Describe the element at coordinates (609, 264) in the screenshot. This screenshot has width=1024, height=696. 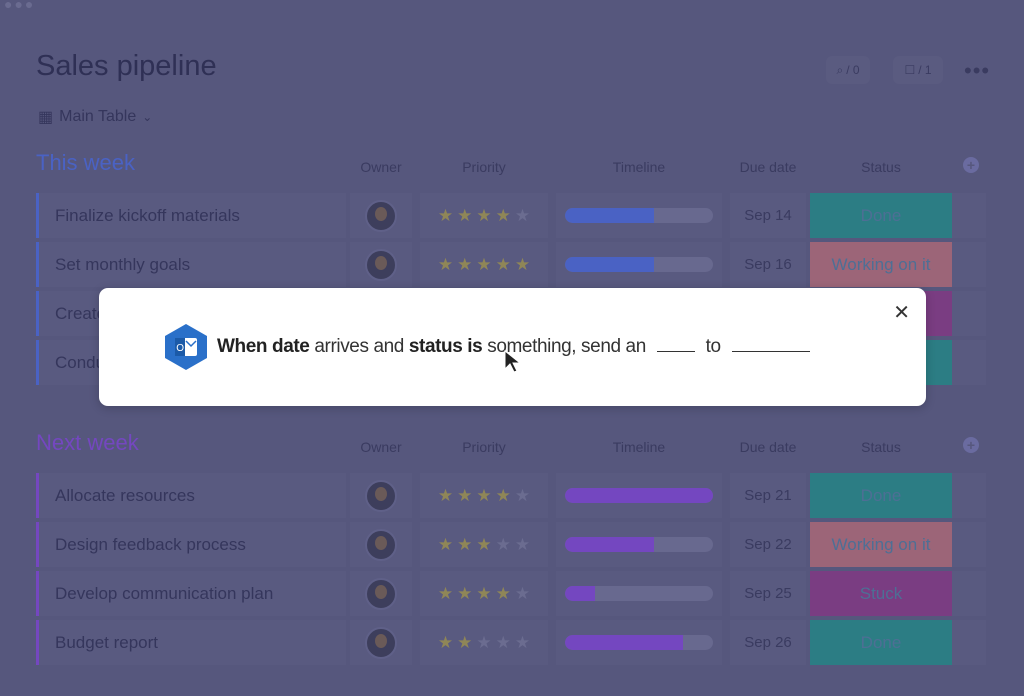
I see `timeline-fill` at that location.